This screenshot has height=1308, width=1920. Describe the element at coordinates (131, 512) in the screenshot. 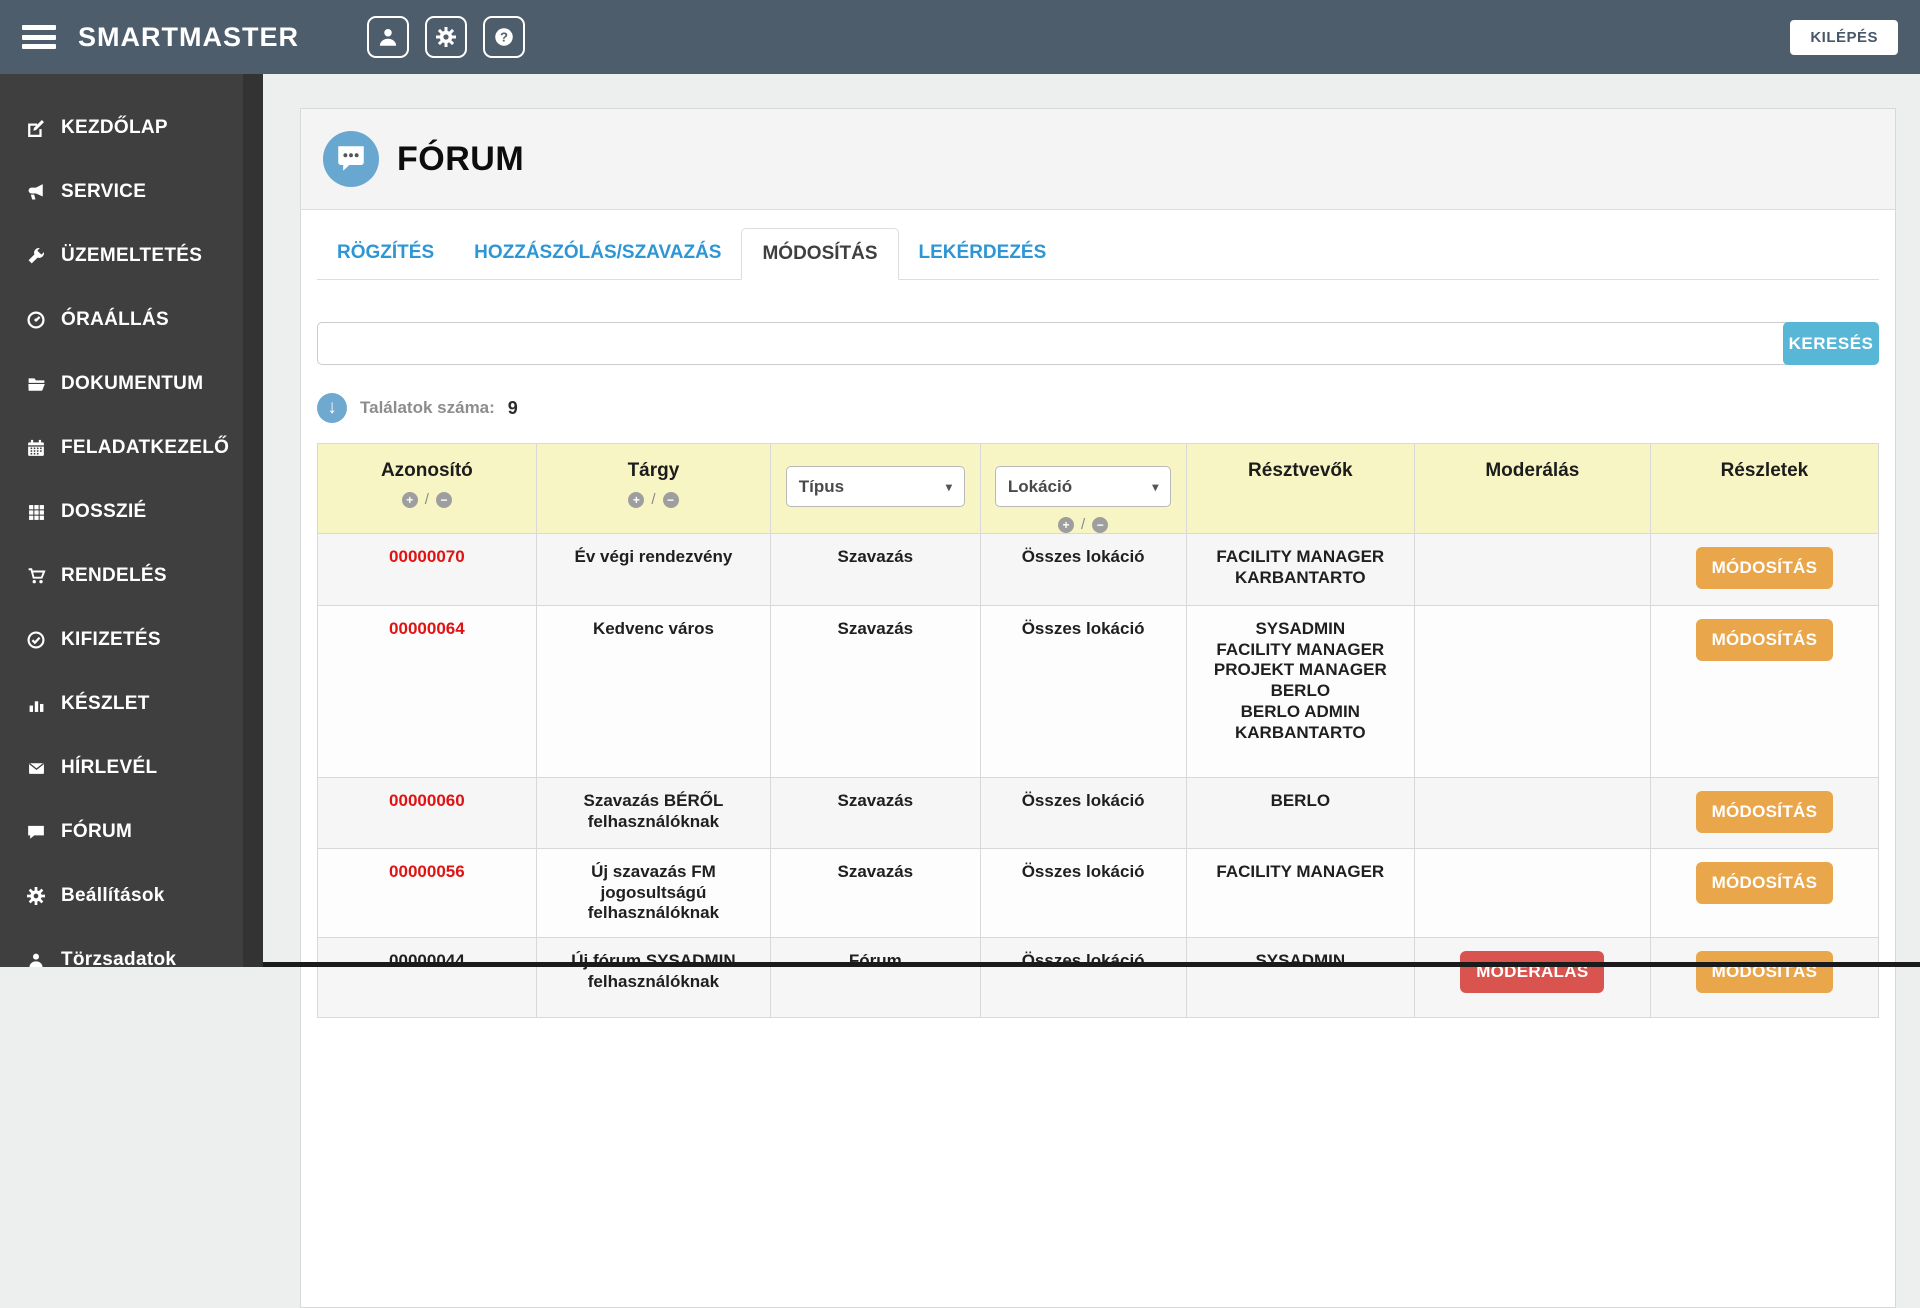

I see `sidebar-item-dosszie: DOSSZIÉ` at that location.